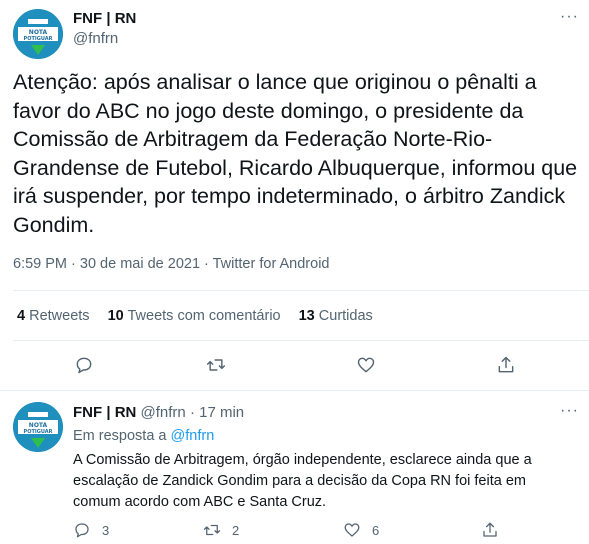  I want to click on author-handle: @fnfrn, so click(95, 38).